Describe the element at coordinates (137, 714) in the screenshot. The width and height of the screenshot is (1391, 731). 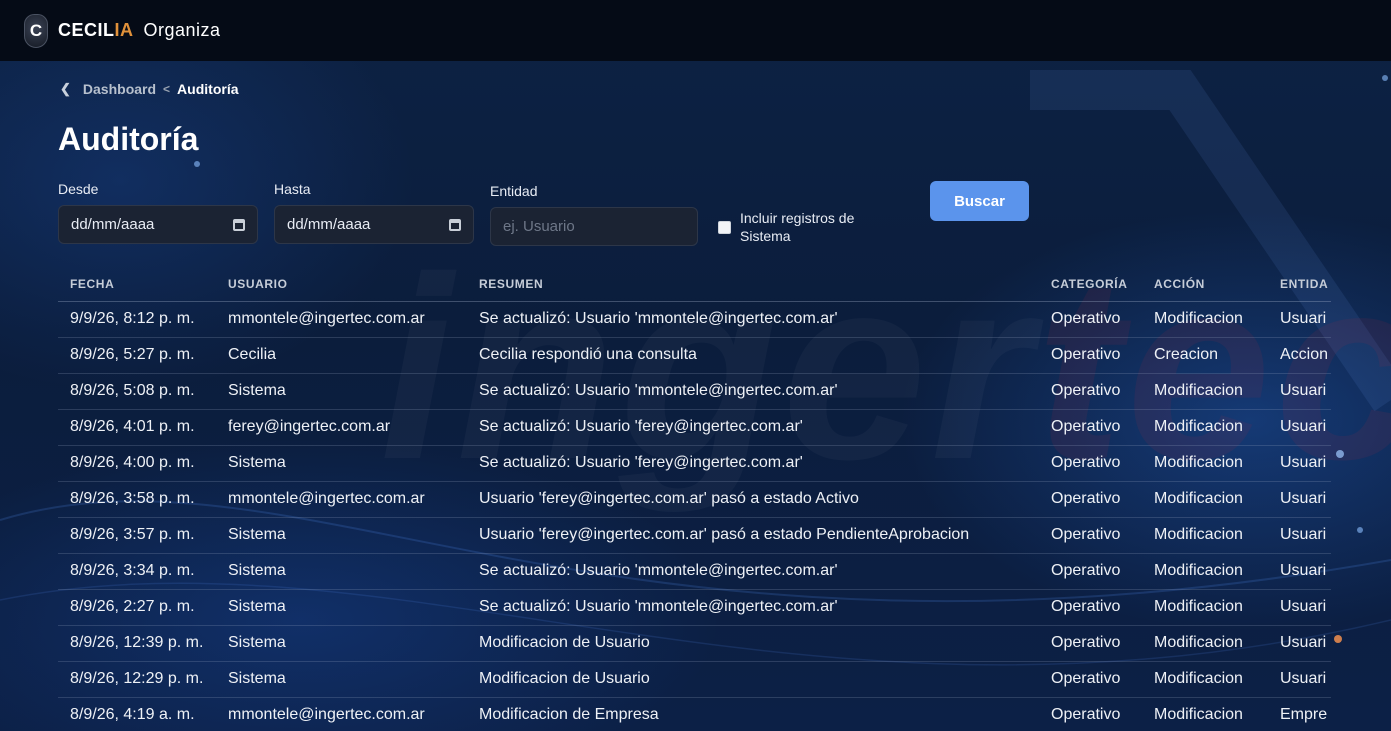
I see `fecha-cell: 8/9/26, 4:19 a. m.` at that location.